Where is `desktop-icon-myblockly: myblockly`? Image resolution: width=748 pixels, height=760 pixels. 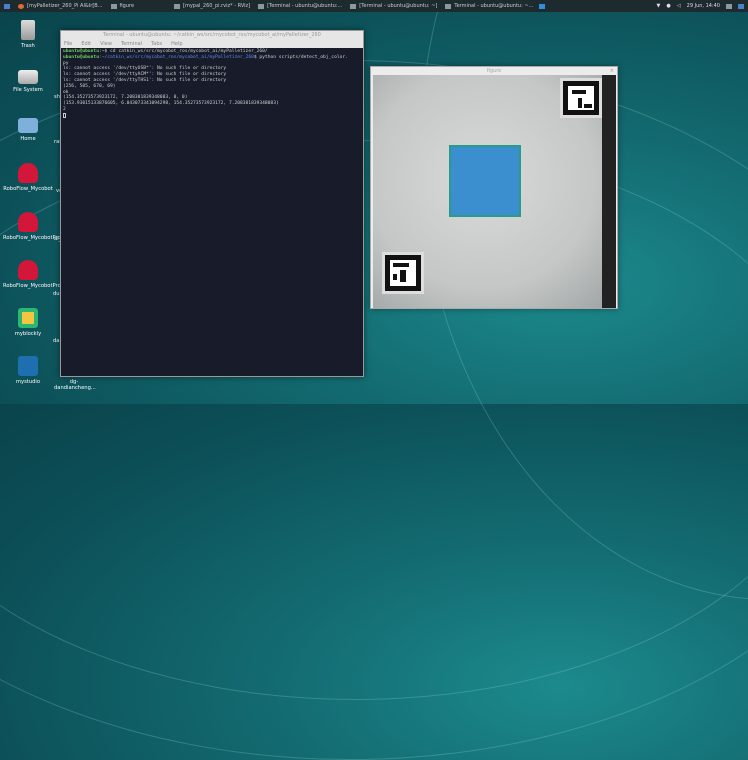 desktop-icon-myblockly: myblockly is located at coordinates (28, 323).